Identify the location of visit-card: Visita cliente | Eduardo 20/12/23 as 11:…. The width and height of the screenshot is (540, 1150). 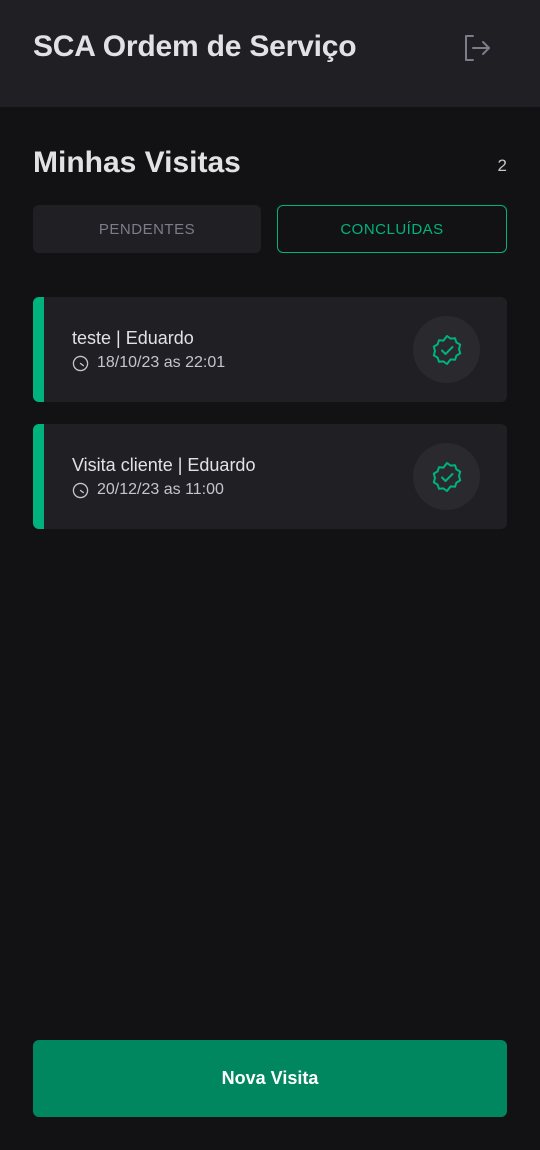
(270, 476).